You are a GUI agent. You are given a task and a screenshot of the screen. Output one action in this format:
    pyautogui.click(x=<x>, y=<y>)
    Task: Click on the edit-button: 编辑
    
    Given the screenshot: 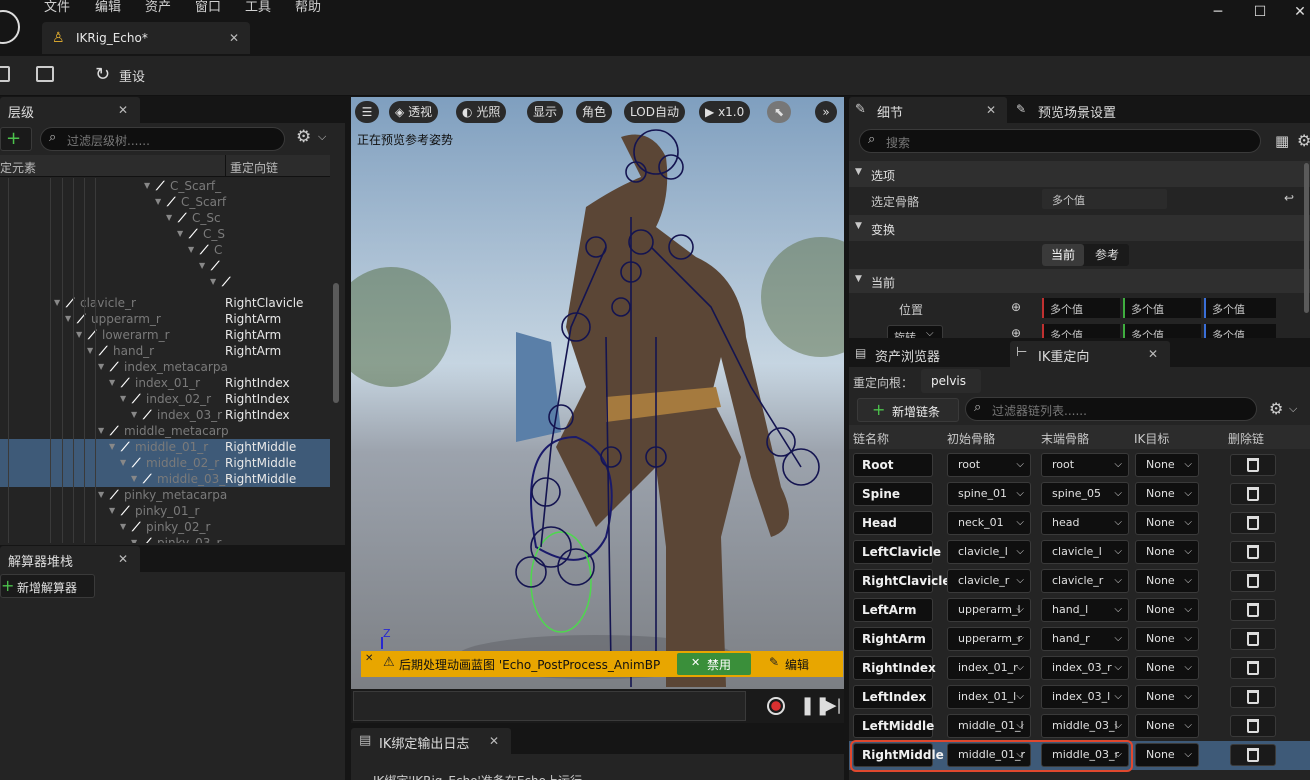 What is the action you would take?
    pyautogui.click(x=797, y=664)
    